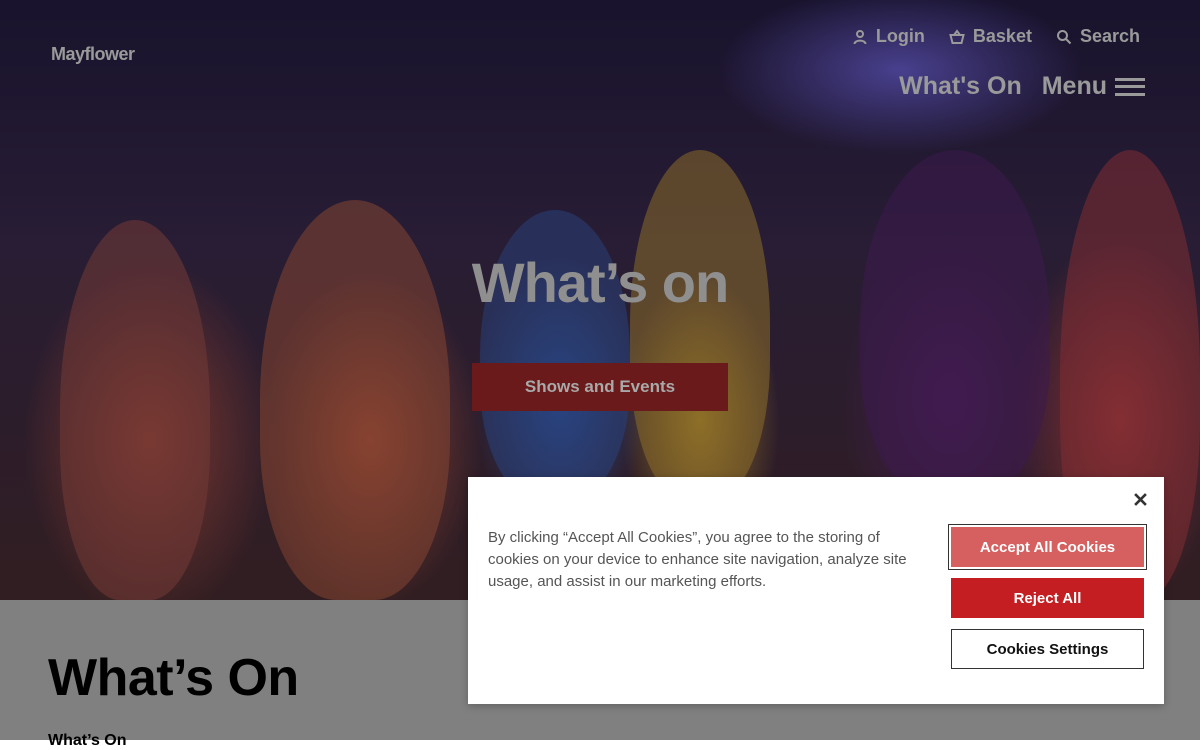 Image resolution: width=1200 pixels, height=750 pixels. Describe the element at coordinates (173, 678) in the screenshot. I see `page-title: What’s On` at that location.